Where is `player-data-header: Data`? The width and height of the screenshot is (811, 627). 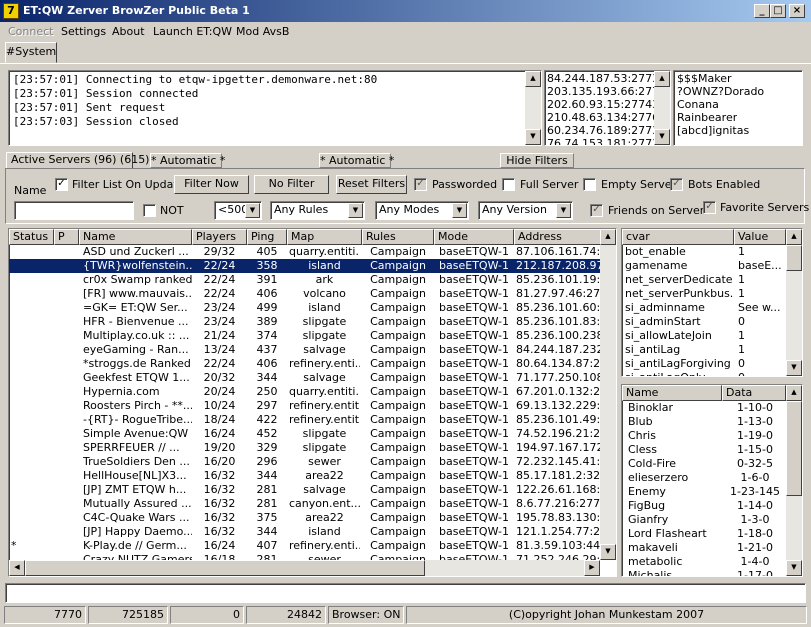 player-data-header: Data is located at coordinates (754, 393).